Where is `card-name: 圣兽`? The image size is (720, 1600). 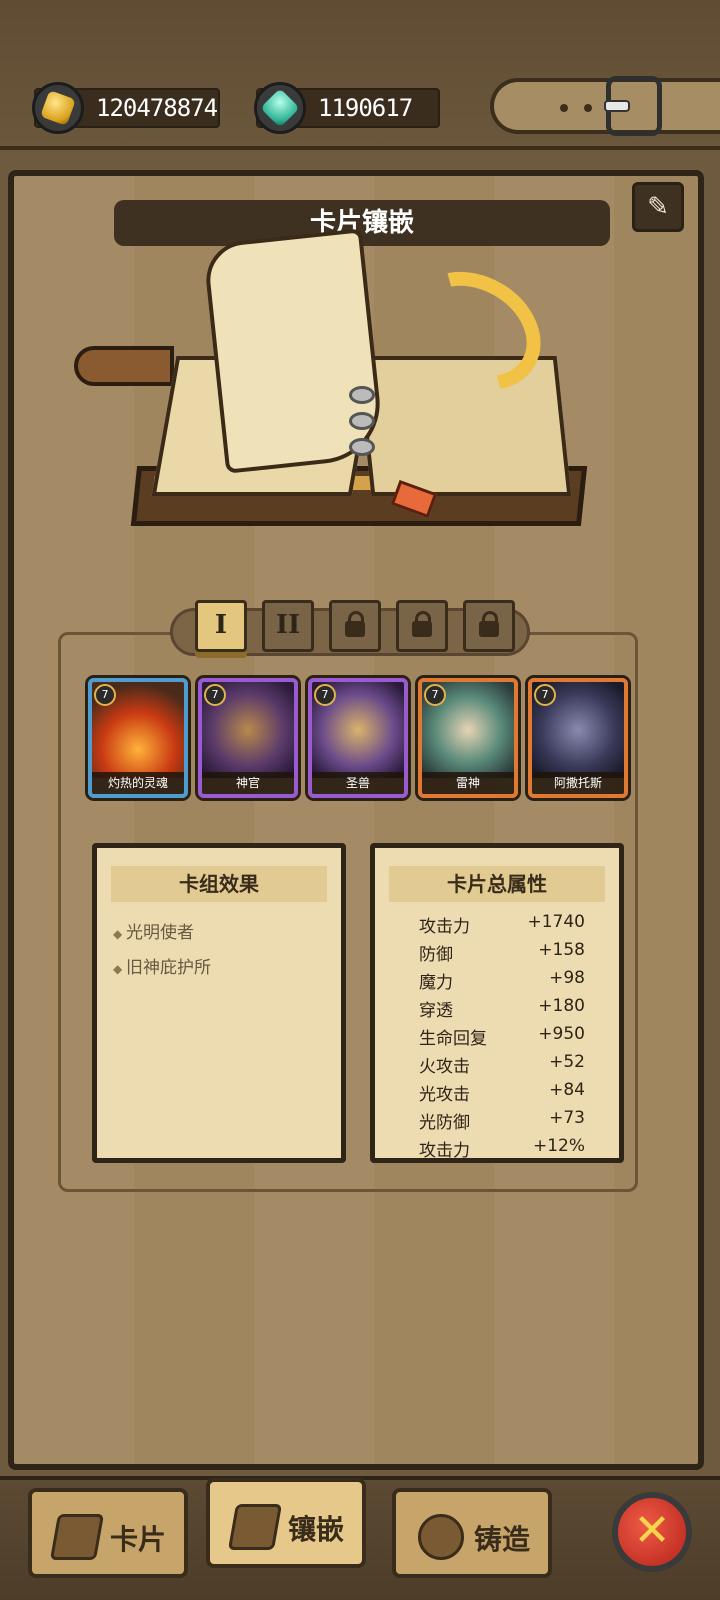
card-name: 圣兽 is located at coordinates (358, 783).